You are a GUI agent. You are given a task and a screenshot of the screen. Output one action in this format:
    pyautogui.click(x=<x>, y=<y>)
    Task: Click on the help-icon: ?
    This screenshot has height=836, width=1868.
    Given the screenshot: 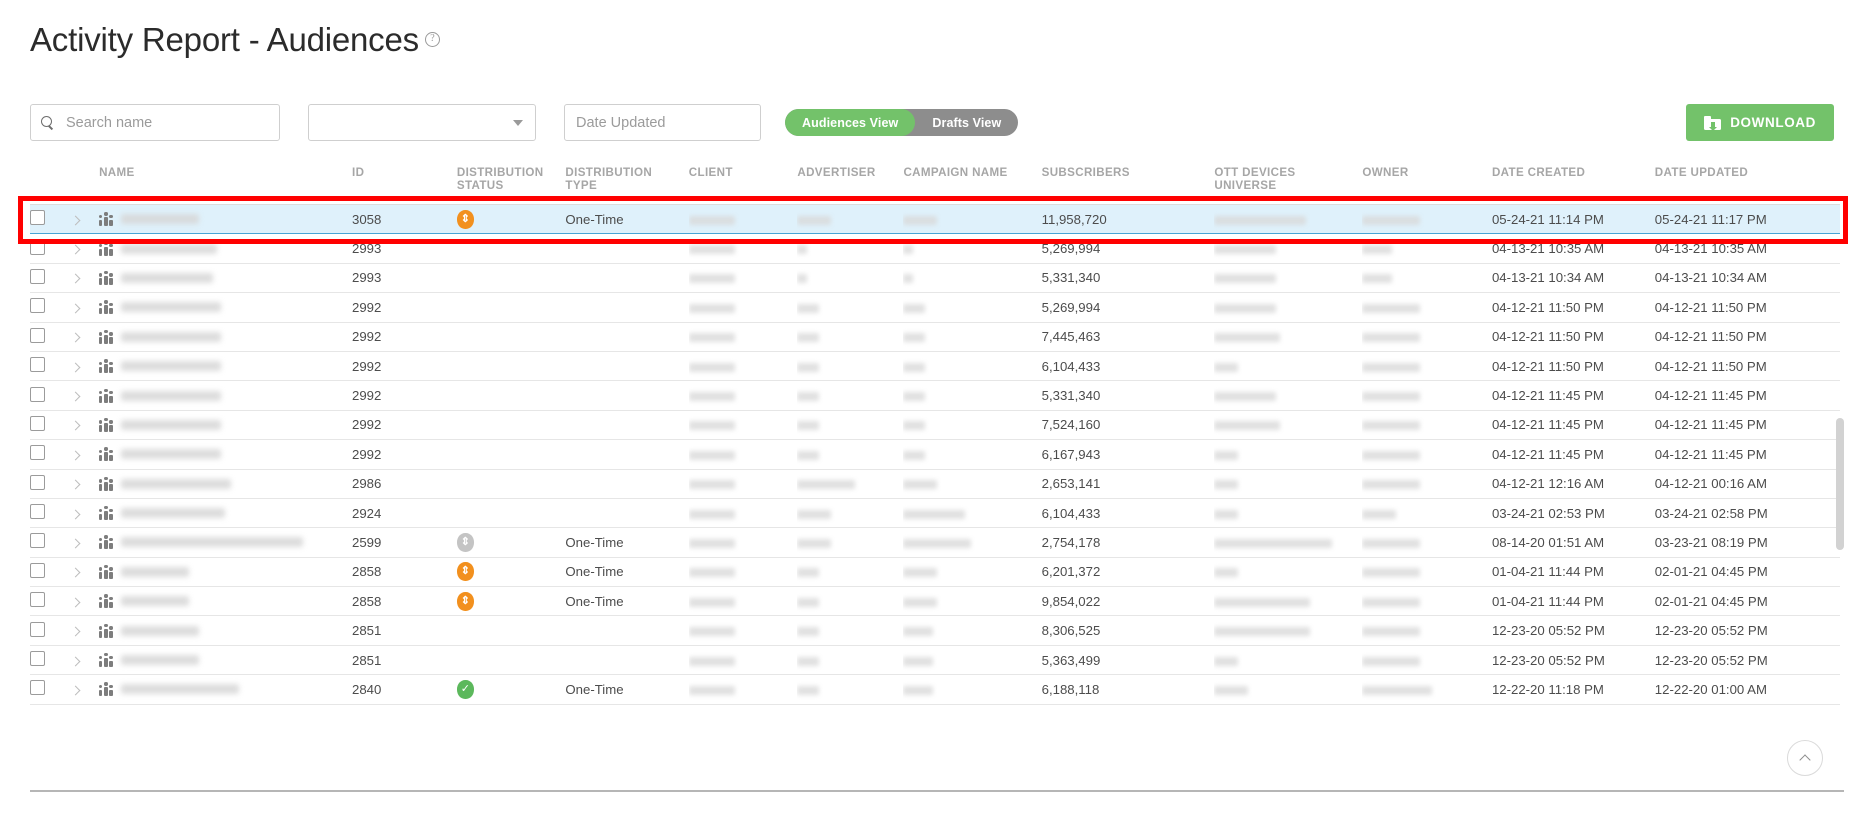 What is the action you would take?
    pyautogui.click(x=432, y=39)
    